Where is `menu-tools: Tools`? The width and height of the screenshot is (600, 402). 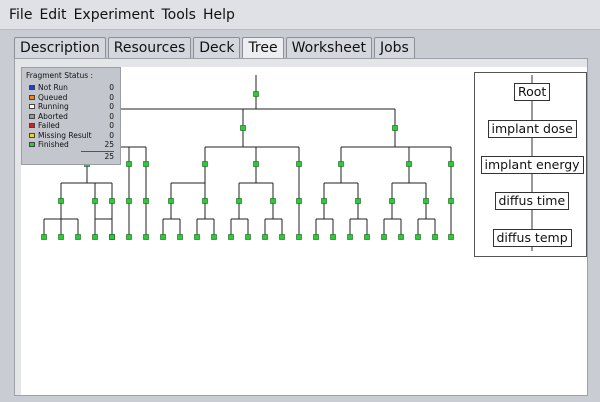
menu-tools: Tools is located at coordinates (178, 15).